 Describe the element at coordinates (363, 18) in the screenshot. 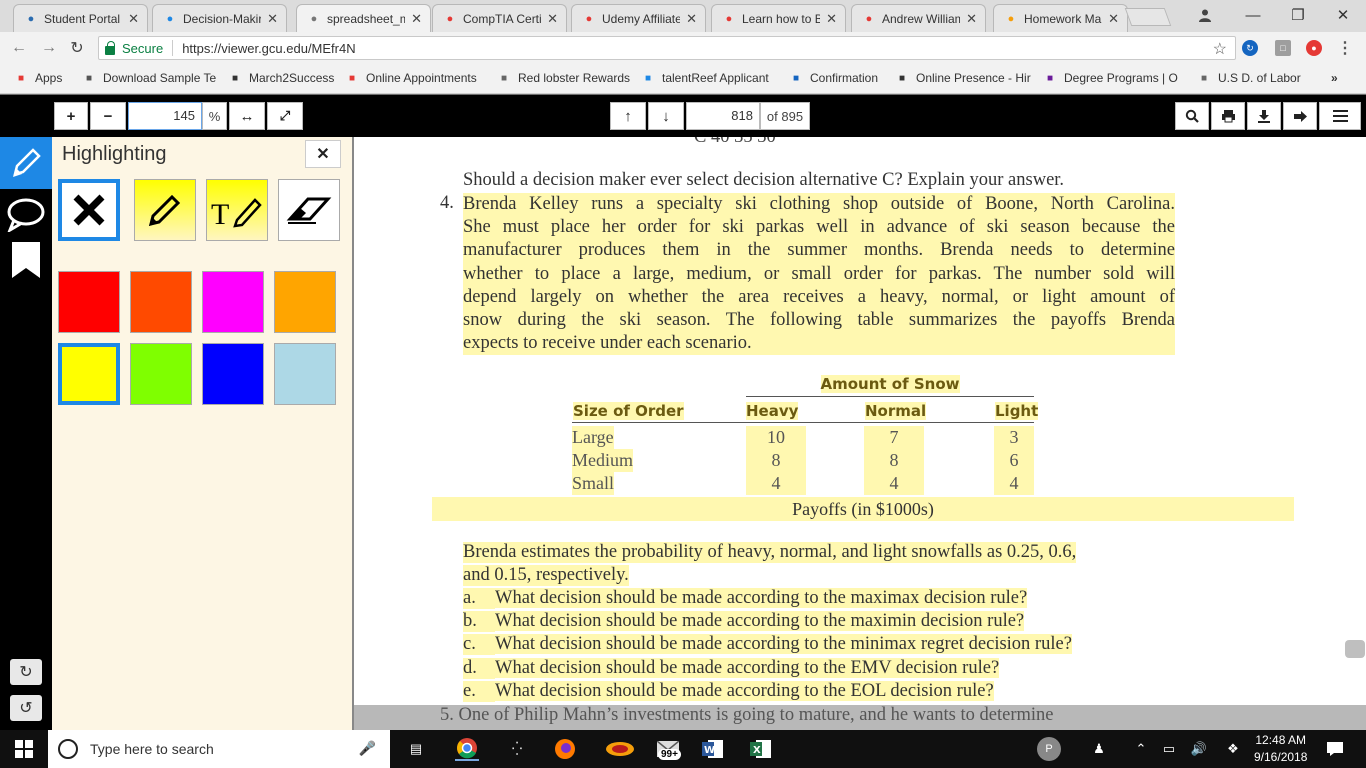

I see `browser-tab: ● spreadsheet_m ✕` at that location.